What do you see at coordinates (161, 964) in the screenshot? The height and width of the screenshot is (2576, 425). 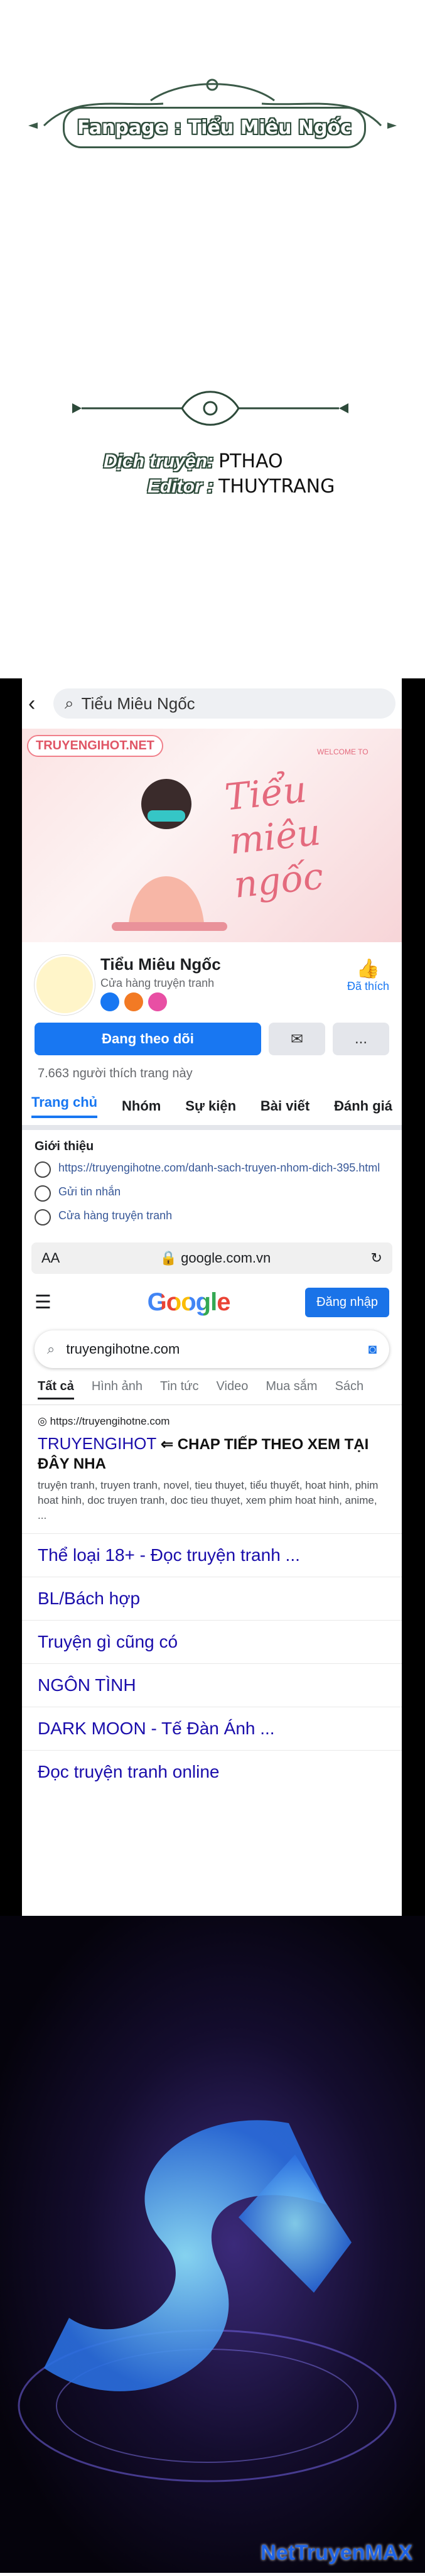 I see `page-name: Tiểu Miêu Ngốc` at bounding box center [161, 964].